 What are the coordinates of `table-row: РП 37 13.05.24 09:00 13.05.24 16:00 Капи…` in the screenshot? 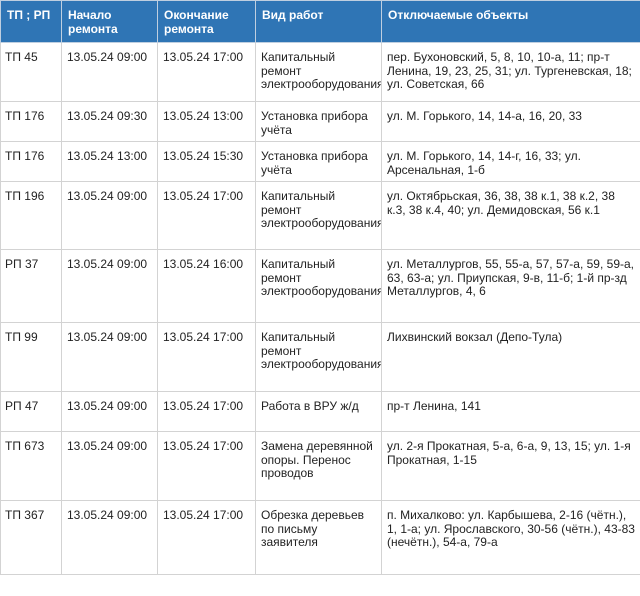 It's located at (320, 286).